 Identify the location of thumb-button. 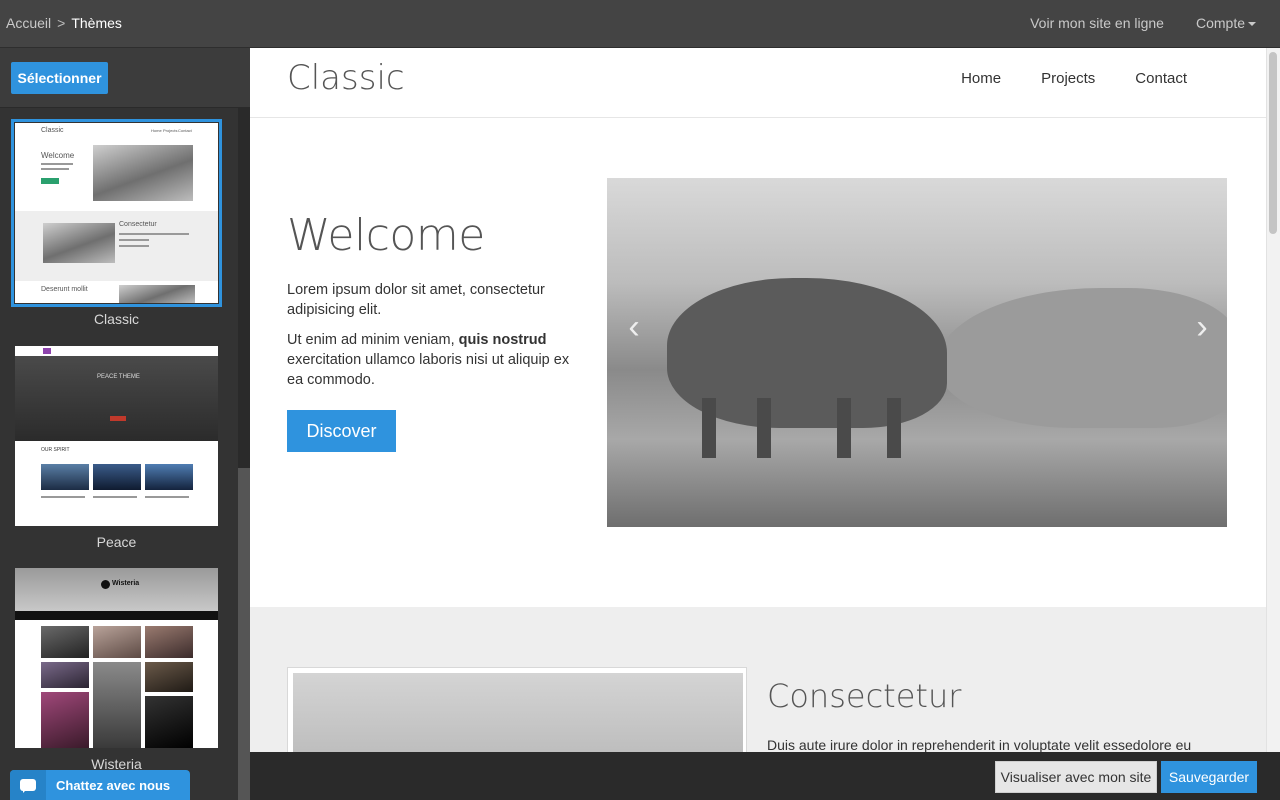
(50, 181).